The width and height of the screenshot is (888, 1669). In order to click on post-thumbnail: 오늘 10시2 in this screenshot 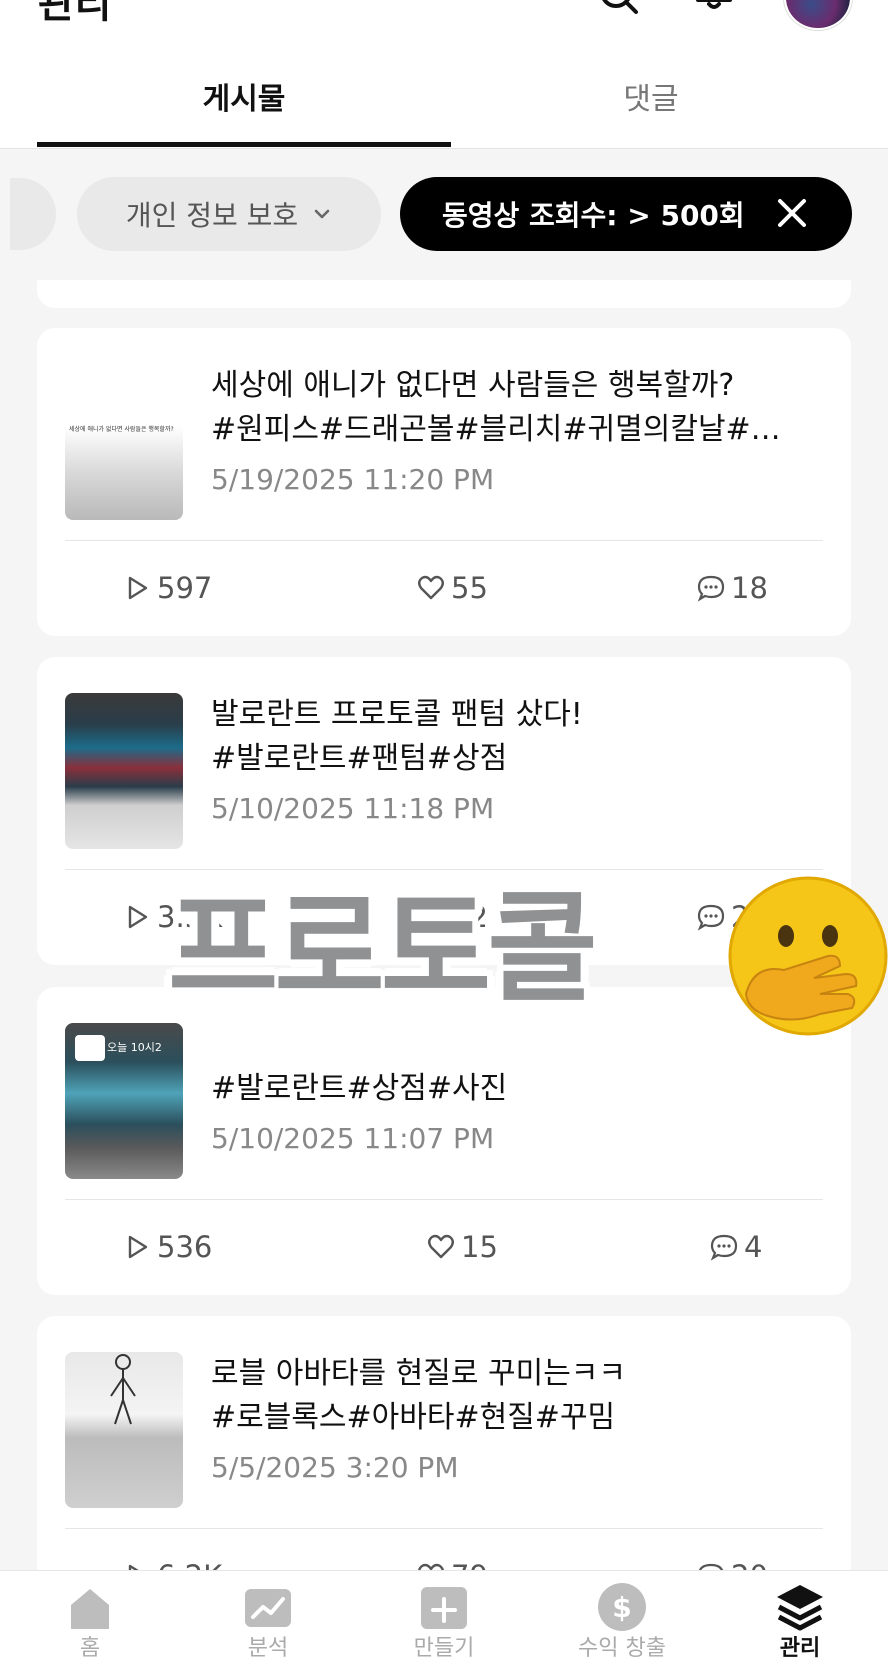, I will do `click(124, 1101)`.